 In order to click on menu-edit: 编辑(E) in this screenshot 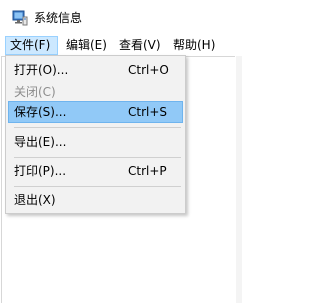, I will do `click(86, 45)`.